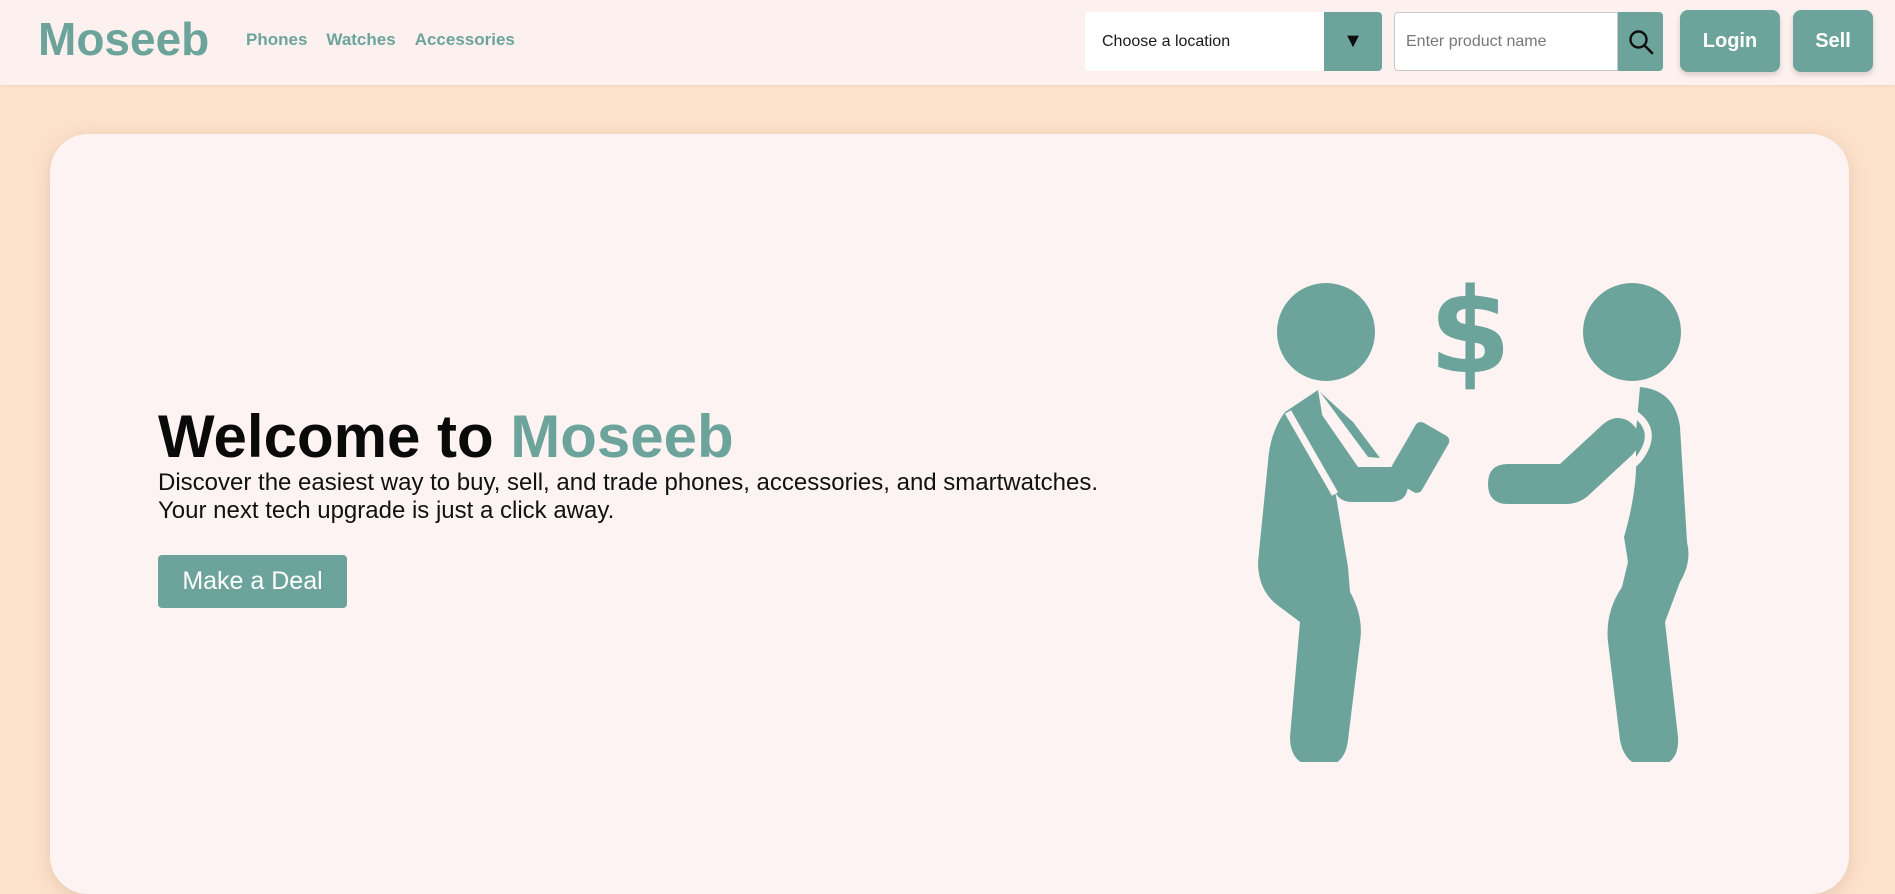 The width and height of the screenshot is (1895, 894). I want to click on search-bar, so click(1528, 41).